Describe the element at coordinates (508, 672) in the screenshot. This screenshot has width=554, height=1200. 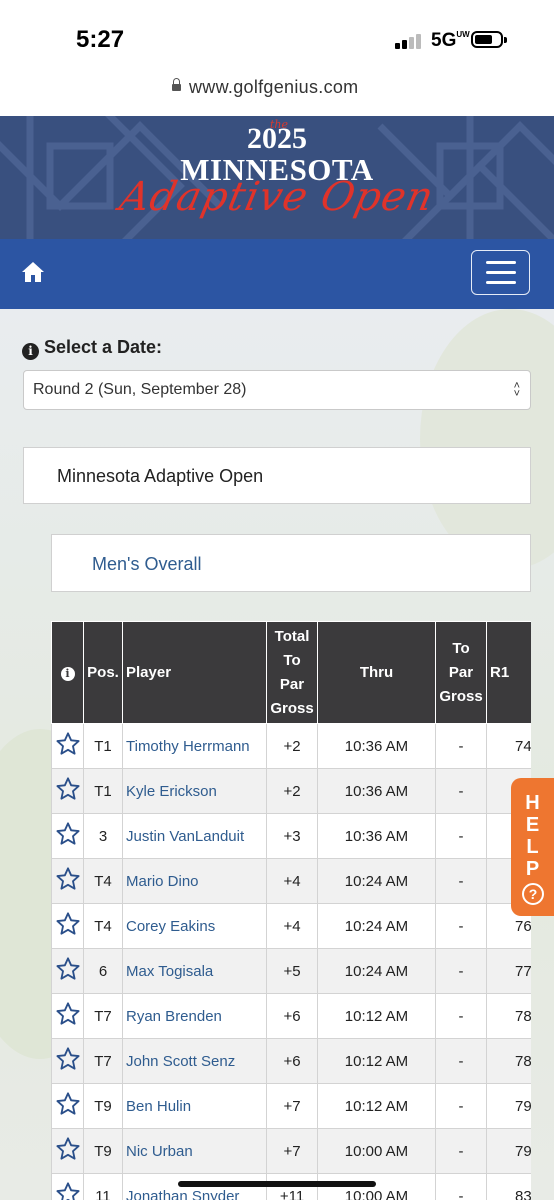
I see `header-r1: R1` at that location.